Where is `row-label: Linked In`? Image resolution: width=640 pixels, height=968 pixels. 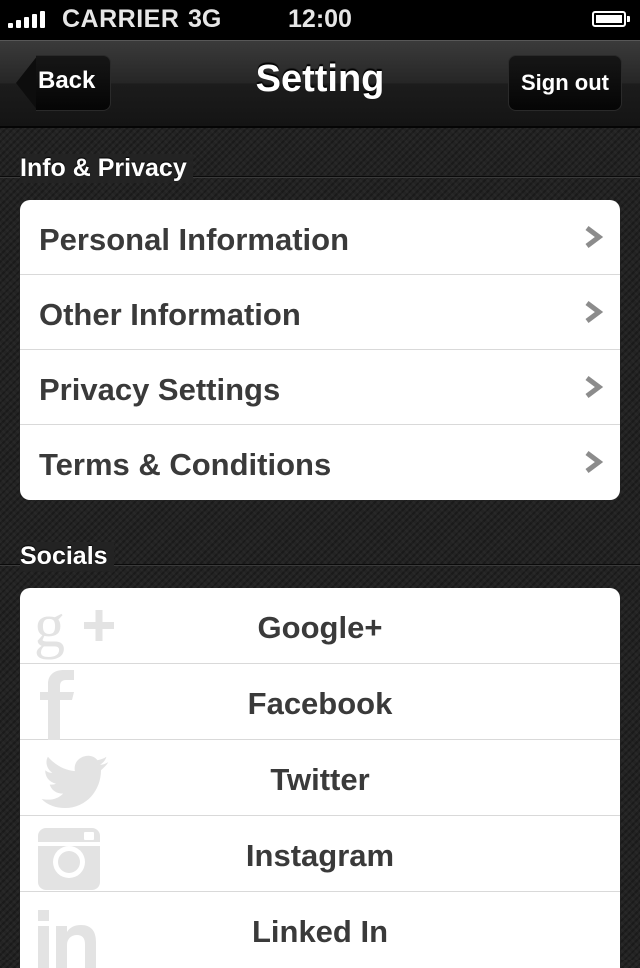
row-label: Linked In is located at coordinates (320, 931).